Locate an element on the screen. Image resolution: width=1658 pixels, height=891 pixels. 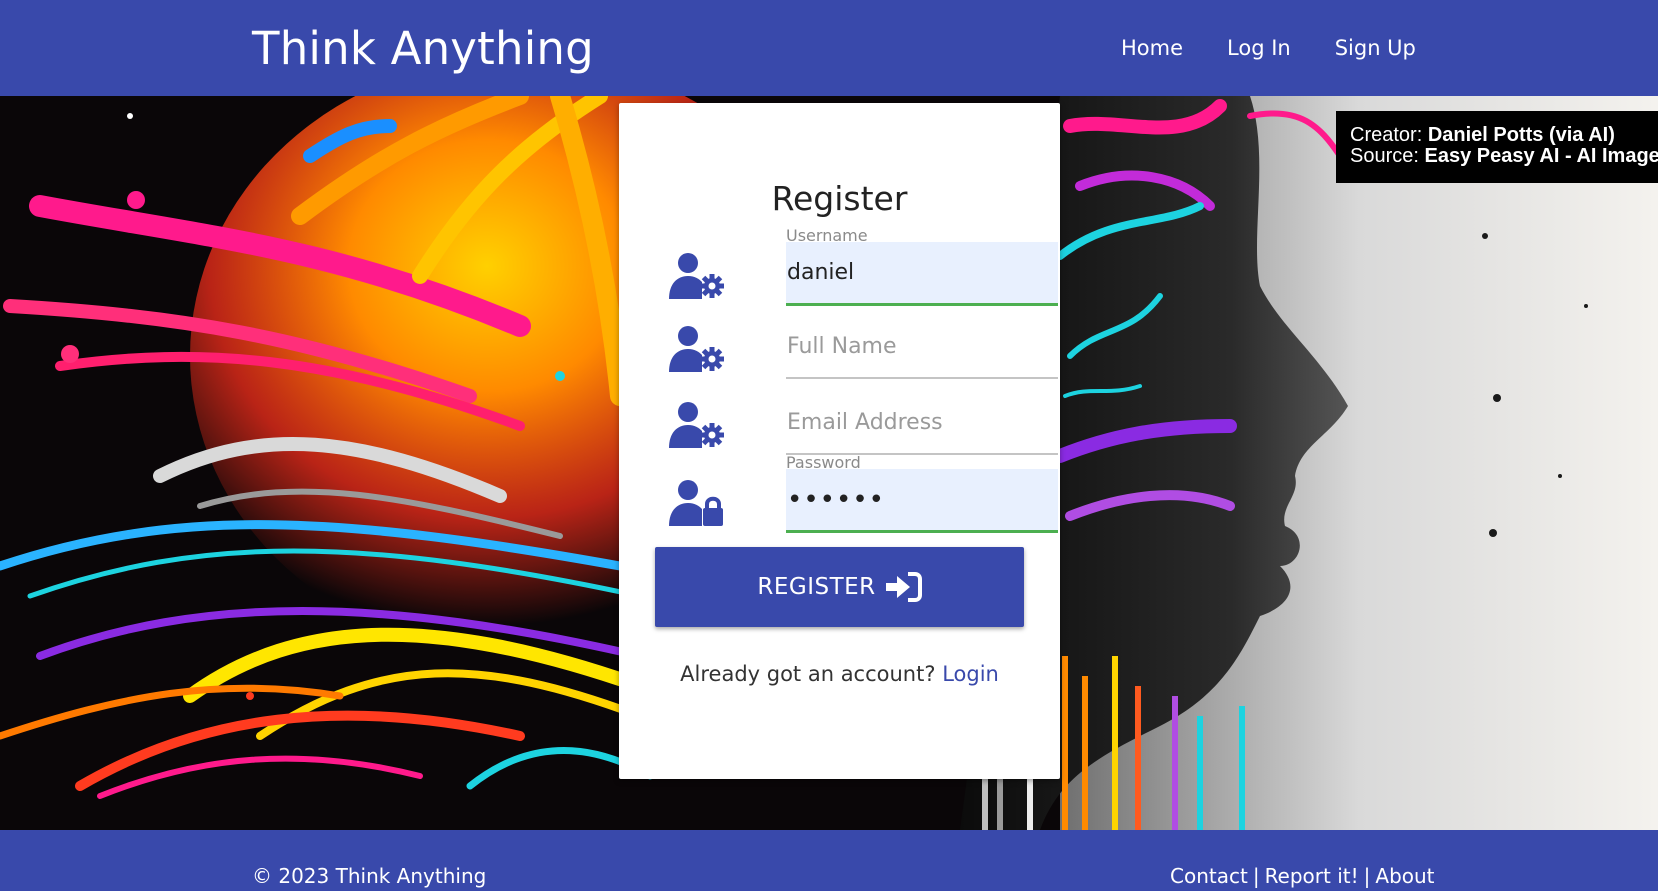
footer-contact-link: Contact is located at coordinates (1209, 876).